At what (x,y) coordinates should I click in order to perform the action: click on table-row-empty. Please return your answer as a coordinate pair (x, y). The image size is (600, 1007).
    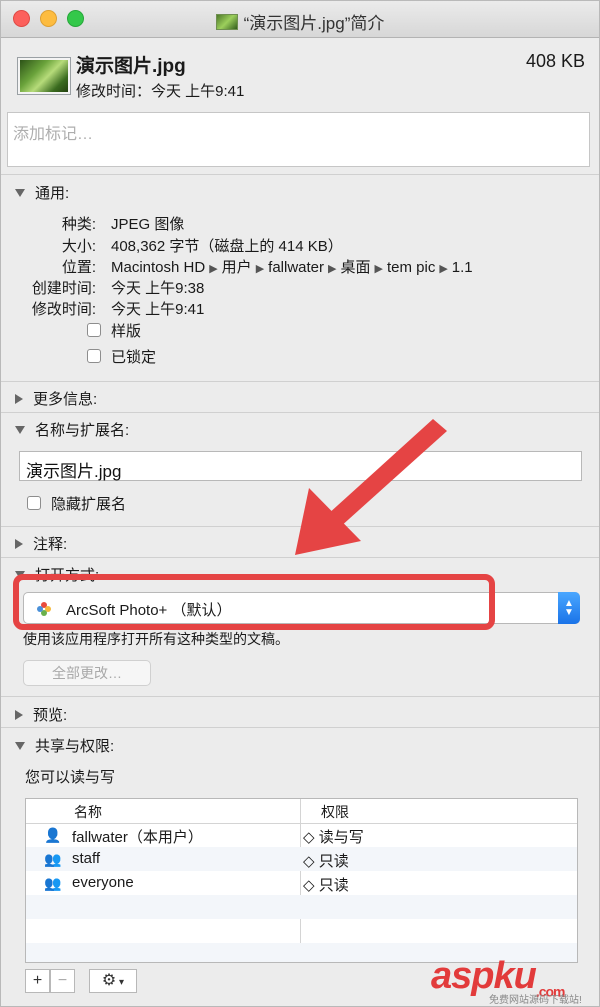
    Looking at the image, I should click on (301, 907).